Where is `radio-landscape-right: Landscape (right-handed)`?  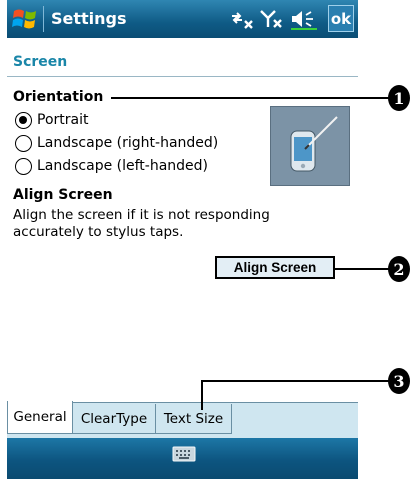 radio-landscape-right: Landscape (right-handed) is located at coordinates (116, 143).